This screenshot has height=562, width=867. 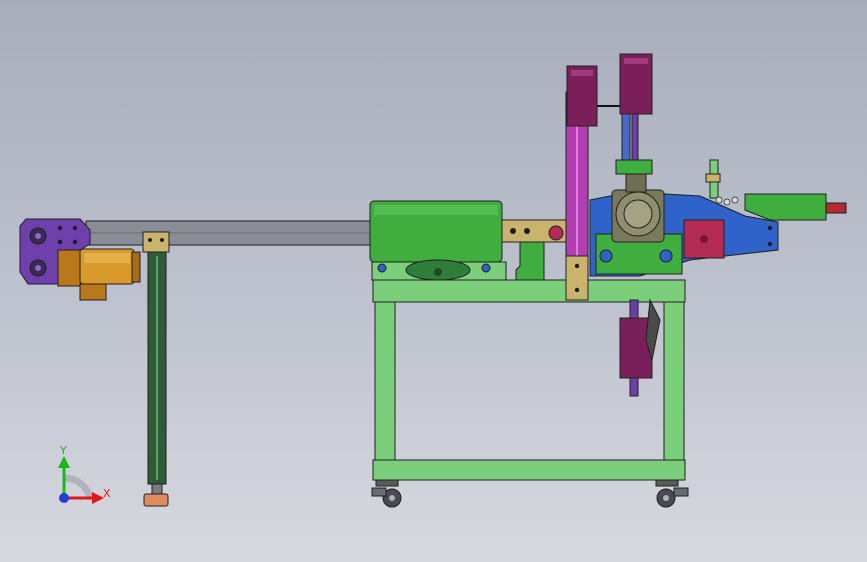 What do you see at coordinates (636, 114) in the screenshot?
I see `pneumatic-cylinder-right` at bounding box center [636, 114].